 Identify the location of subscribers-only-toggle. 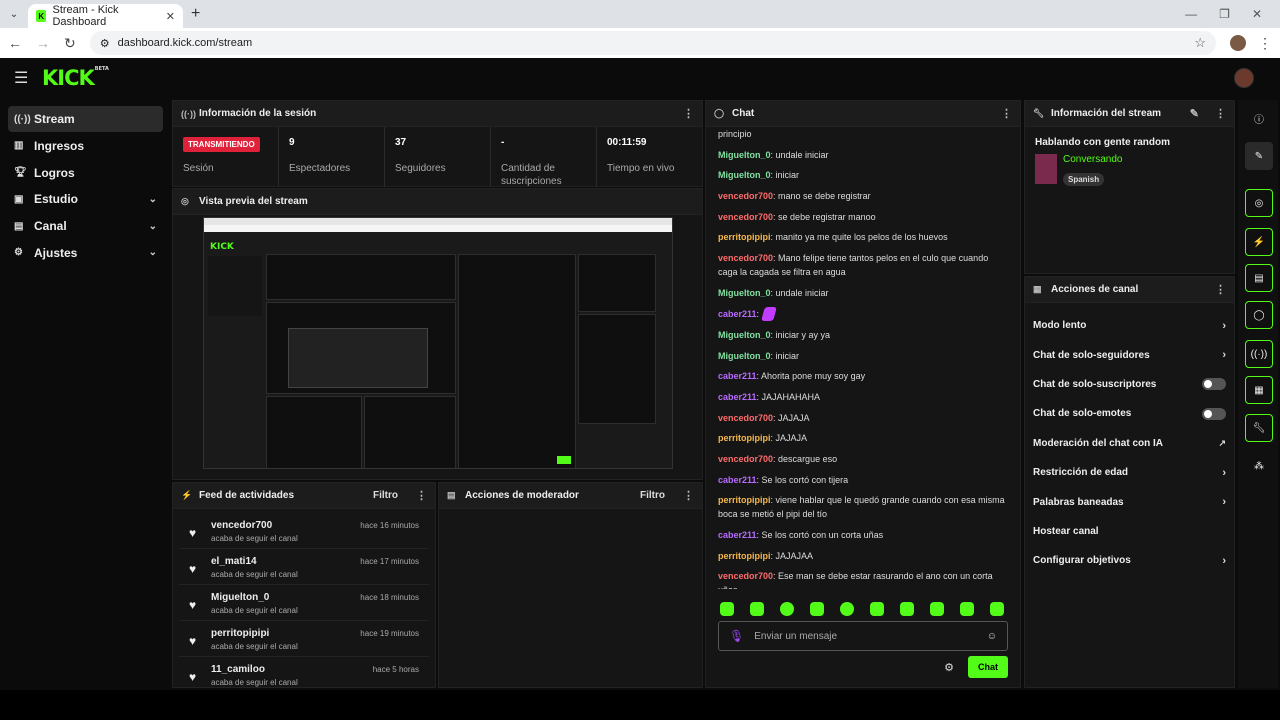
(1214, 384).